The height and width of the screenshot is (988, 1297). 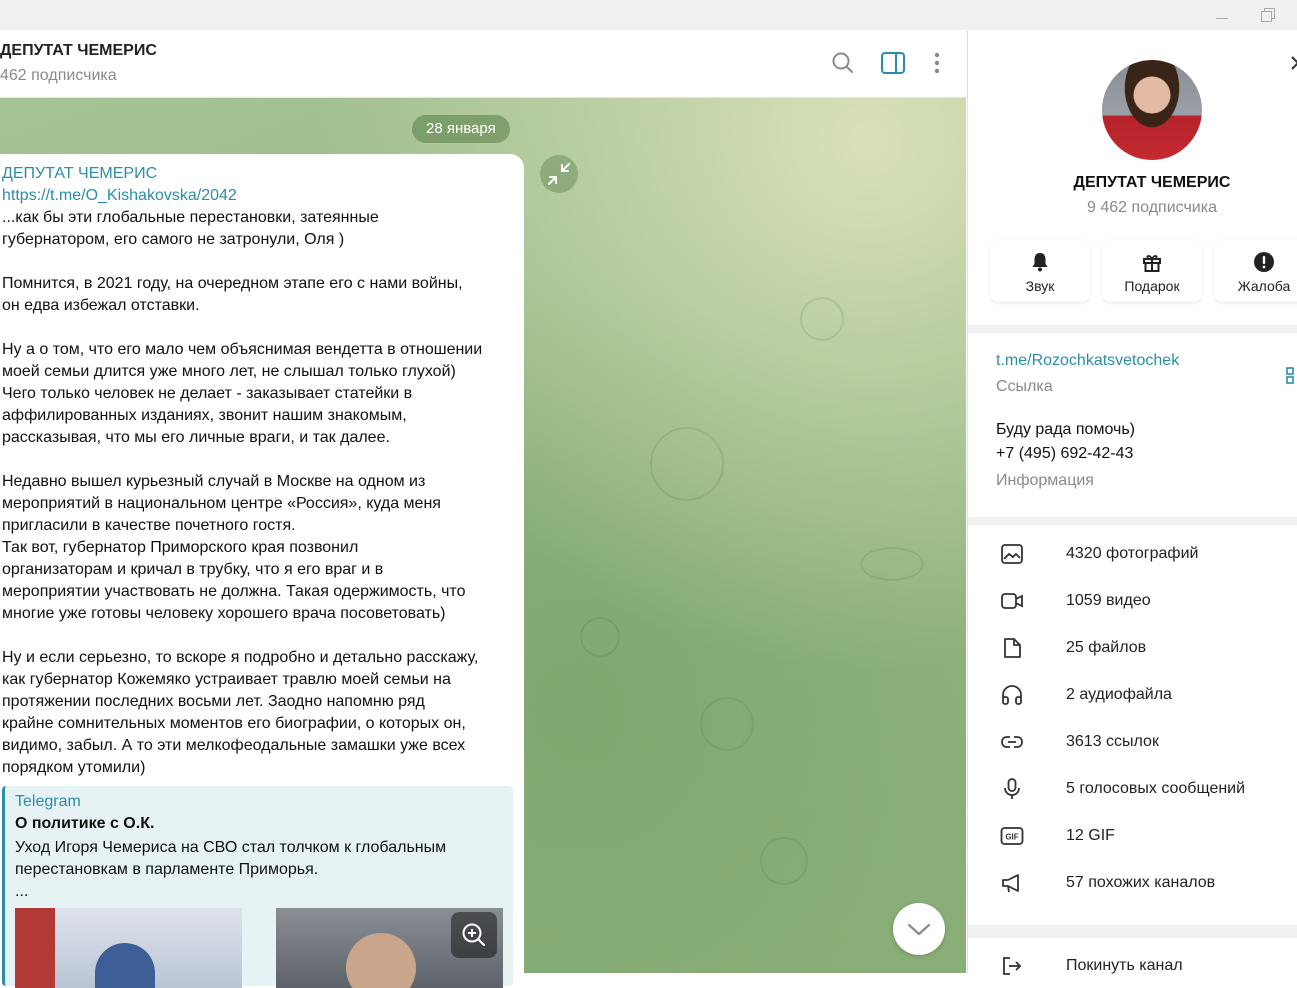 I want to click on microphone-icon, so click(x=1012, y=788).